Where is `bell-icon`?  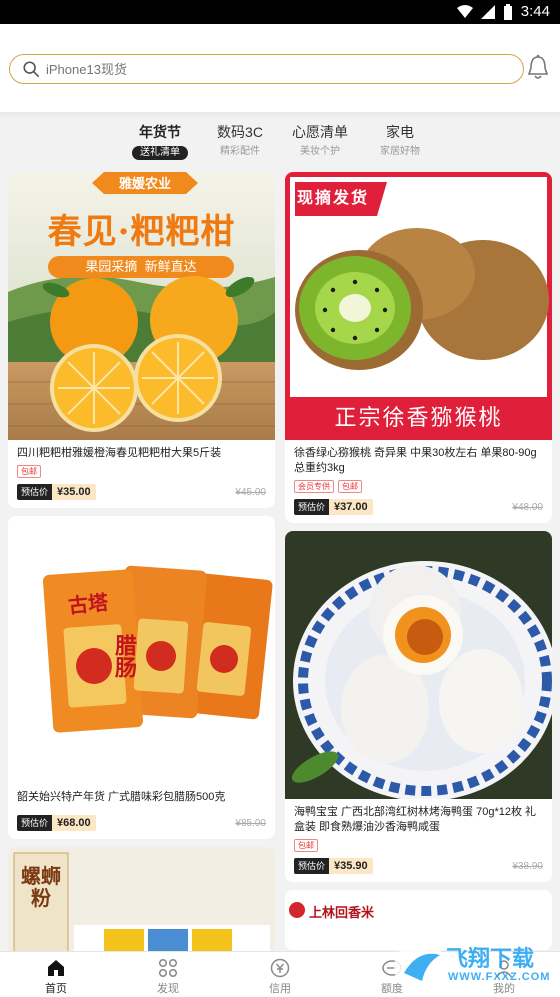
bell-icon is located at coordinates (538, 68).